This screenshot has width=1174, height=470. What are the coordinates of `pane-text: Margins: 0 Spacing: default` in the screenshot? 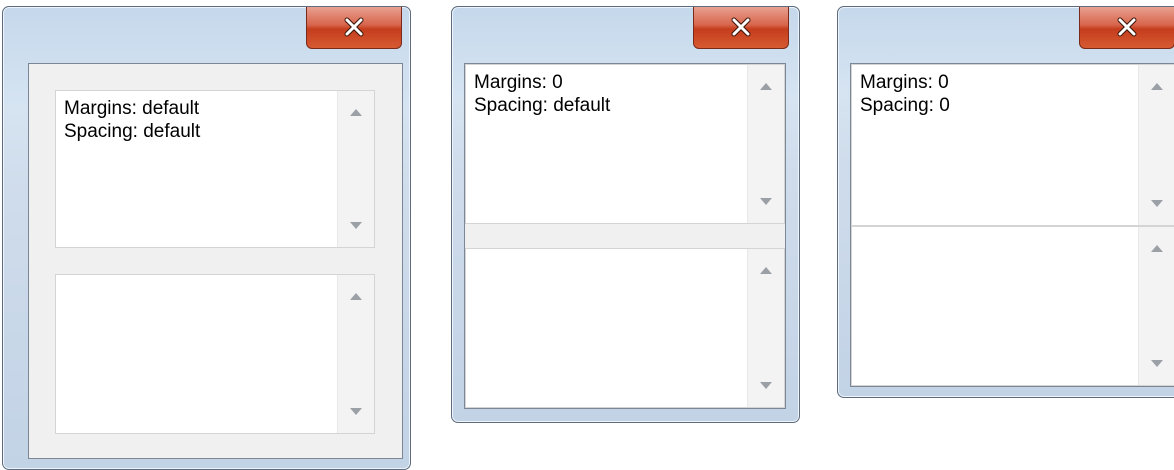 It's located at (542, 94).